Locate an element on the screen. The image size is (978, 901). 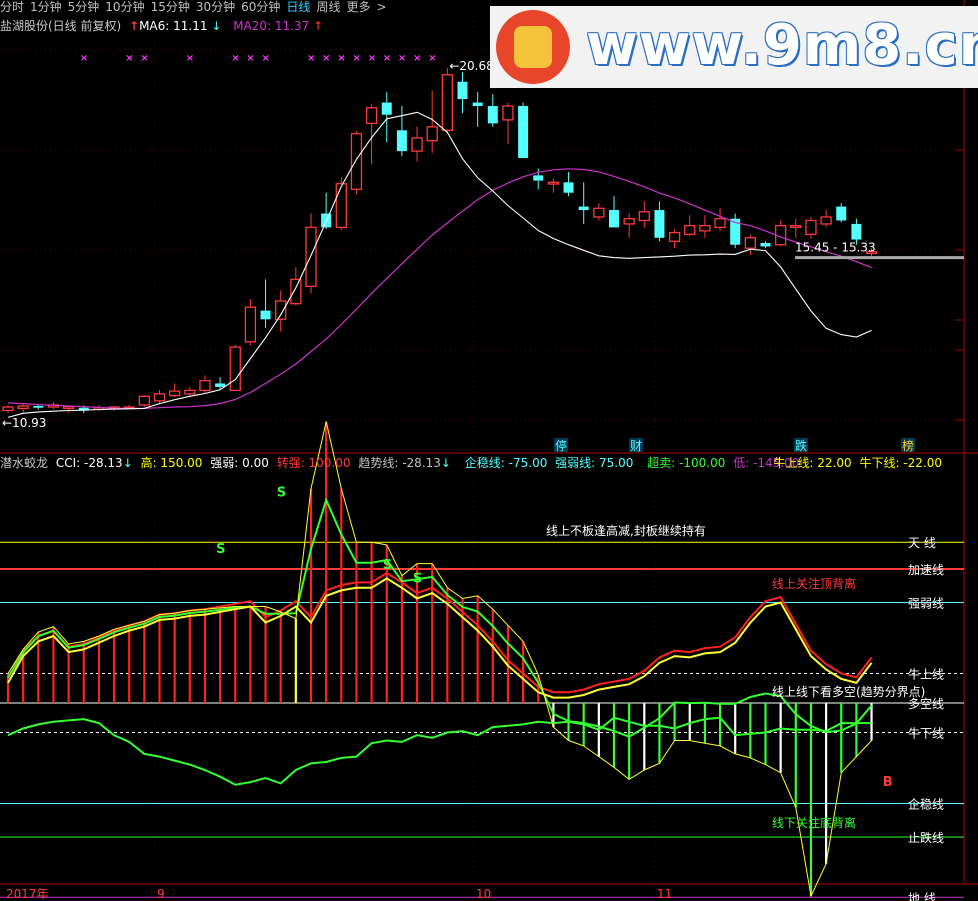
signal-marker-11: × is located at coordinates (372, 58).